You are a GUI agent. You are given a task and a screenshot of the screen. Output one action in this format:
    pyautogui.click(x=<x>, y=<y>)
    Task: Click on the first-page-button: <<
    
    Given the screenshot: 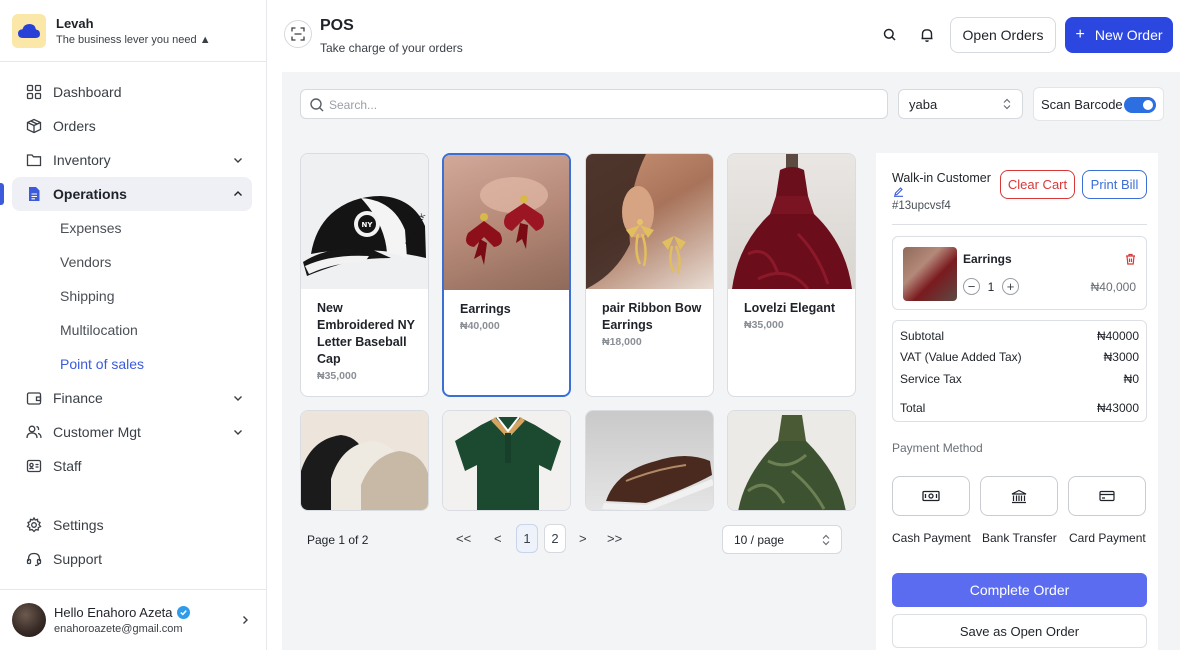 What is the action you would take?
    pyautogui.click(x=463, y=538)
    